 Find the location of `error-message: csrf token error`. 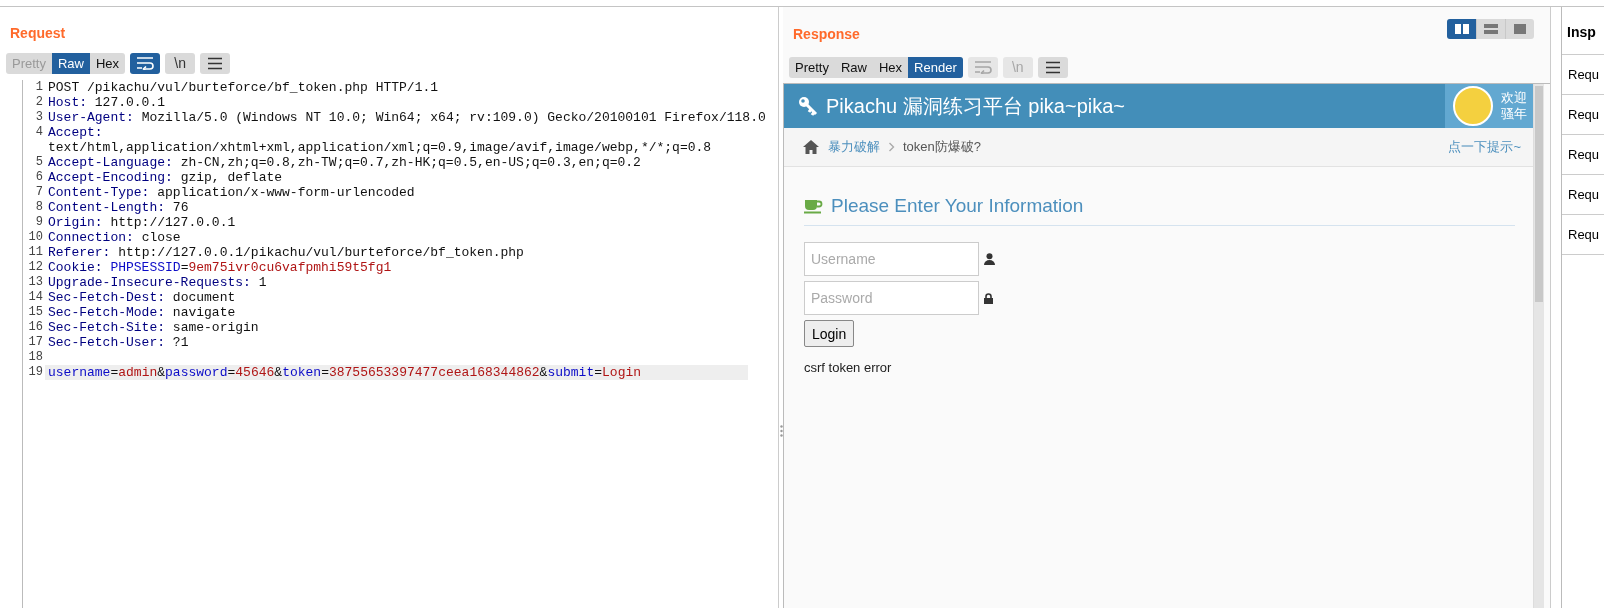

error-message: csrf token error is located at coordinates (848, 367).